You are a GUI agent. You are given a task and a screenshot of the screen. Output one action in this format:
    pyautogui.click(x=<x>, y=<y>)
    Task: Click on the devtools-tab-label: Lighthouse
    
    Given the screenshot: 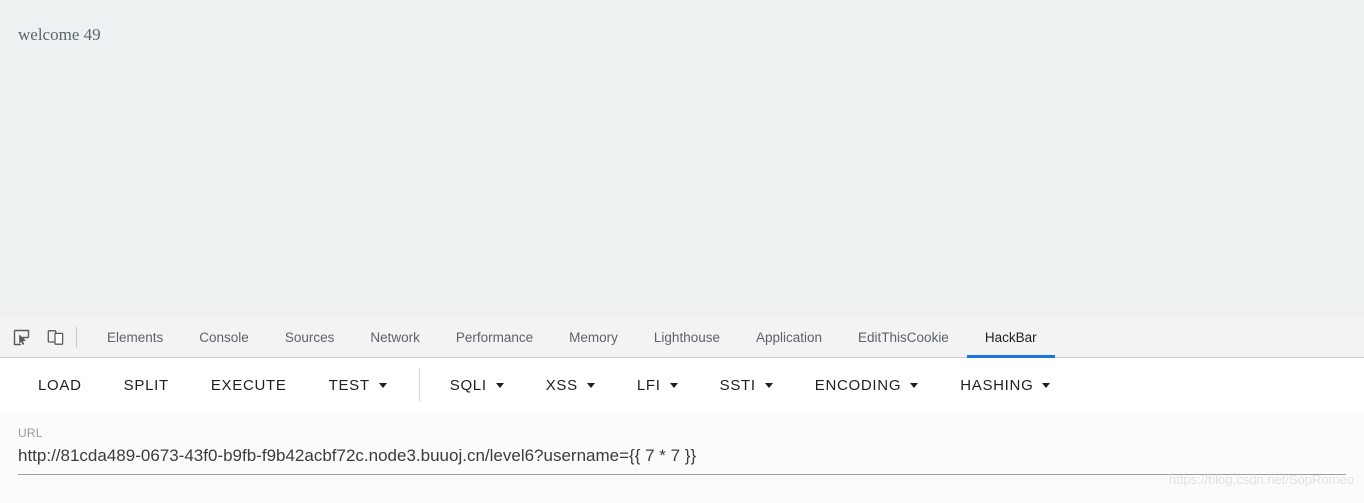 What is the action you would take?
    pyautogui.click(x=686, y=337)
    